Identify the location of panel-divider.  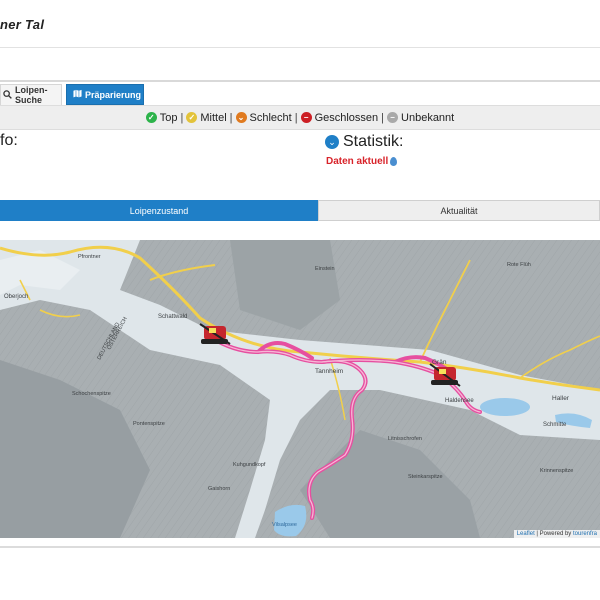
(300, 81).